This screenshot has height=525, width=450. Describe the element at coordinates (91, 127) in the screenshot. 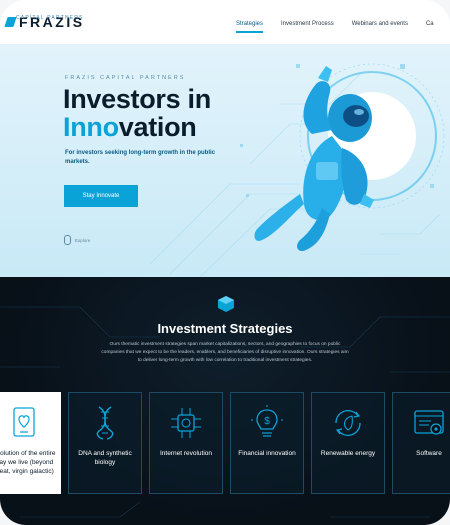

I see `headline-accent: Inno` at that location.